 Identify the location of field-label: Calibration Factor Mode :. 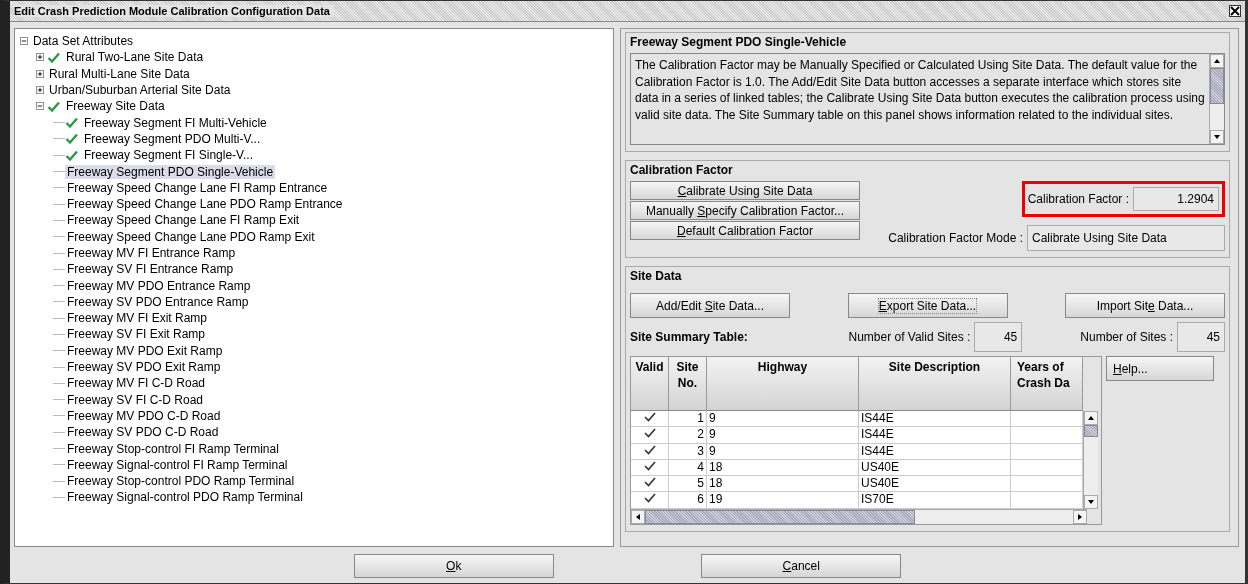
(955, 238).